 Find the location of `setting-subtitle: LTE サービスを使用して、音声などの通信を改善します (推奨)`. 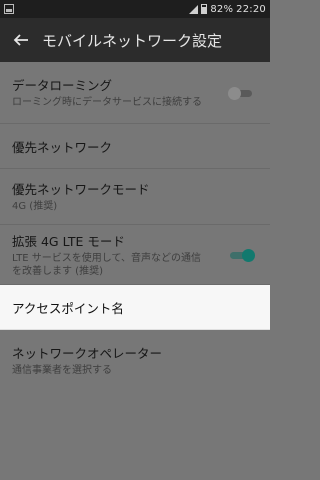

setting-subtitle: LTE サービスを使用して、音声などの通信を改善します (推奨) is located at coordinates (106, 265).